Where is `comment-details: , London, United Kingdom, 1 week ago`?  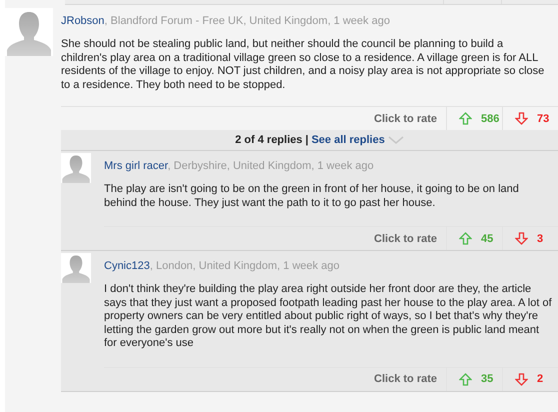 comment-details: , London, United Kingdom, 1 week ago is located at coordinates (245, 266).